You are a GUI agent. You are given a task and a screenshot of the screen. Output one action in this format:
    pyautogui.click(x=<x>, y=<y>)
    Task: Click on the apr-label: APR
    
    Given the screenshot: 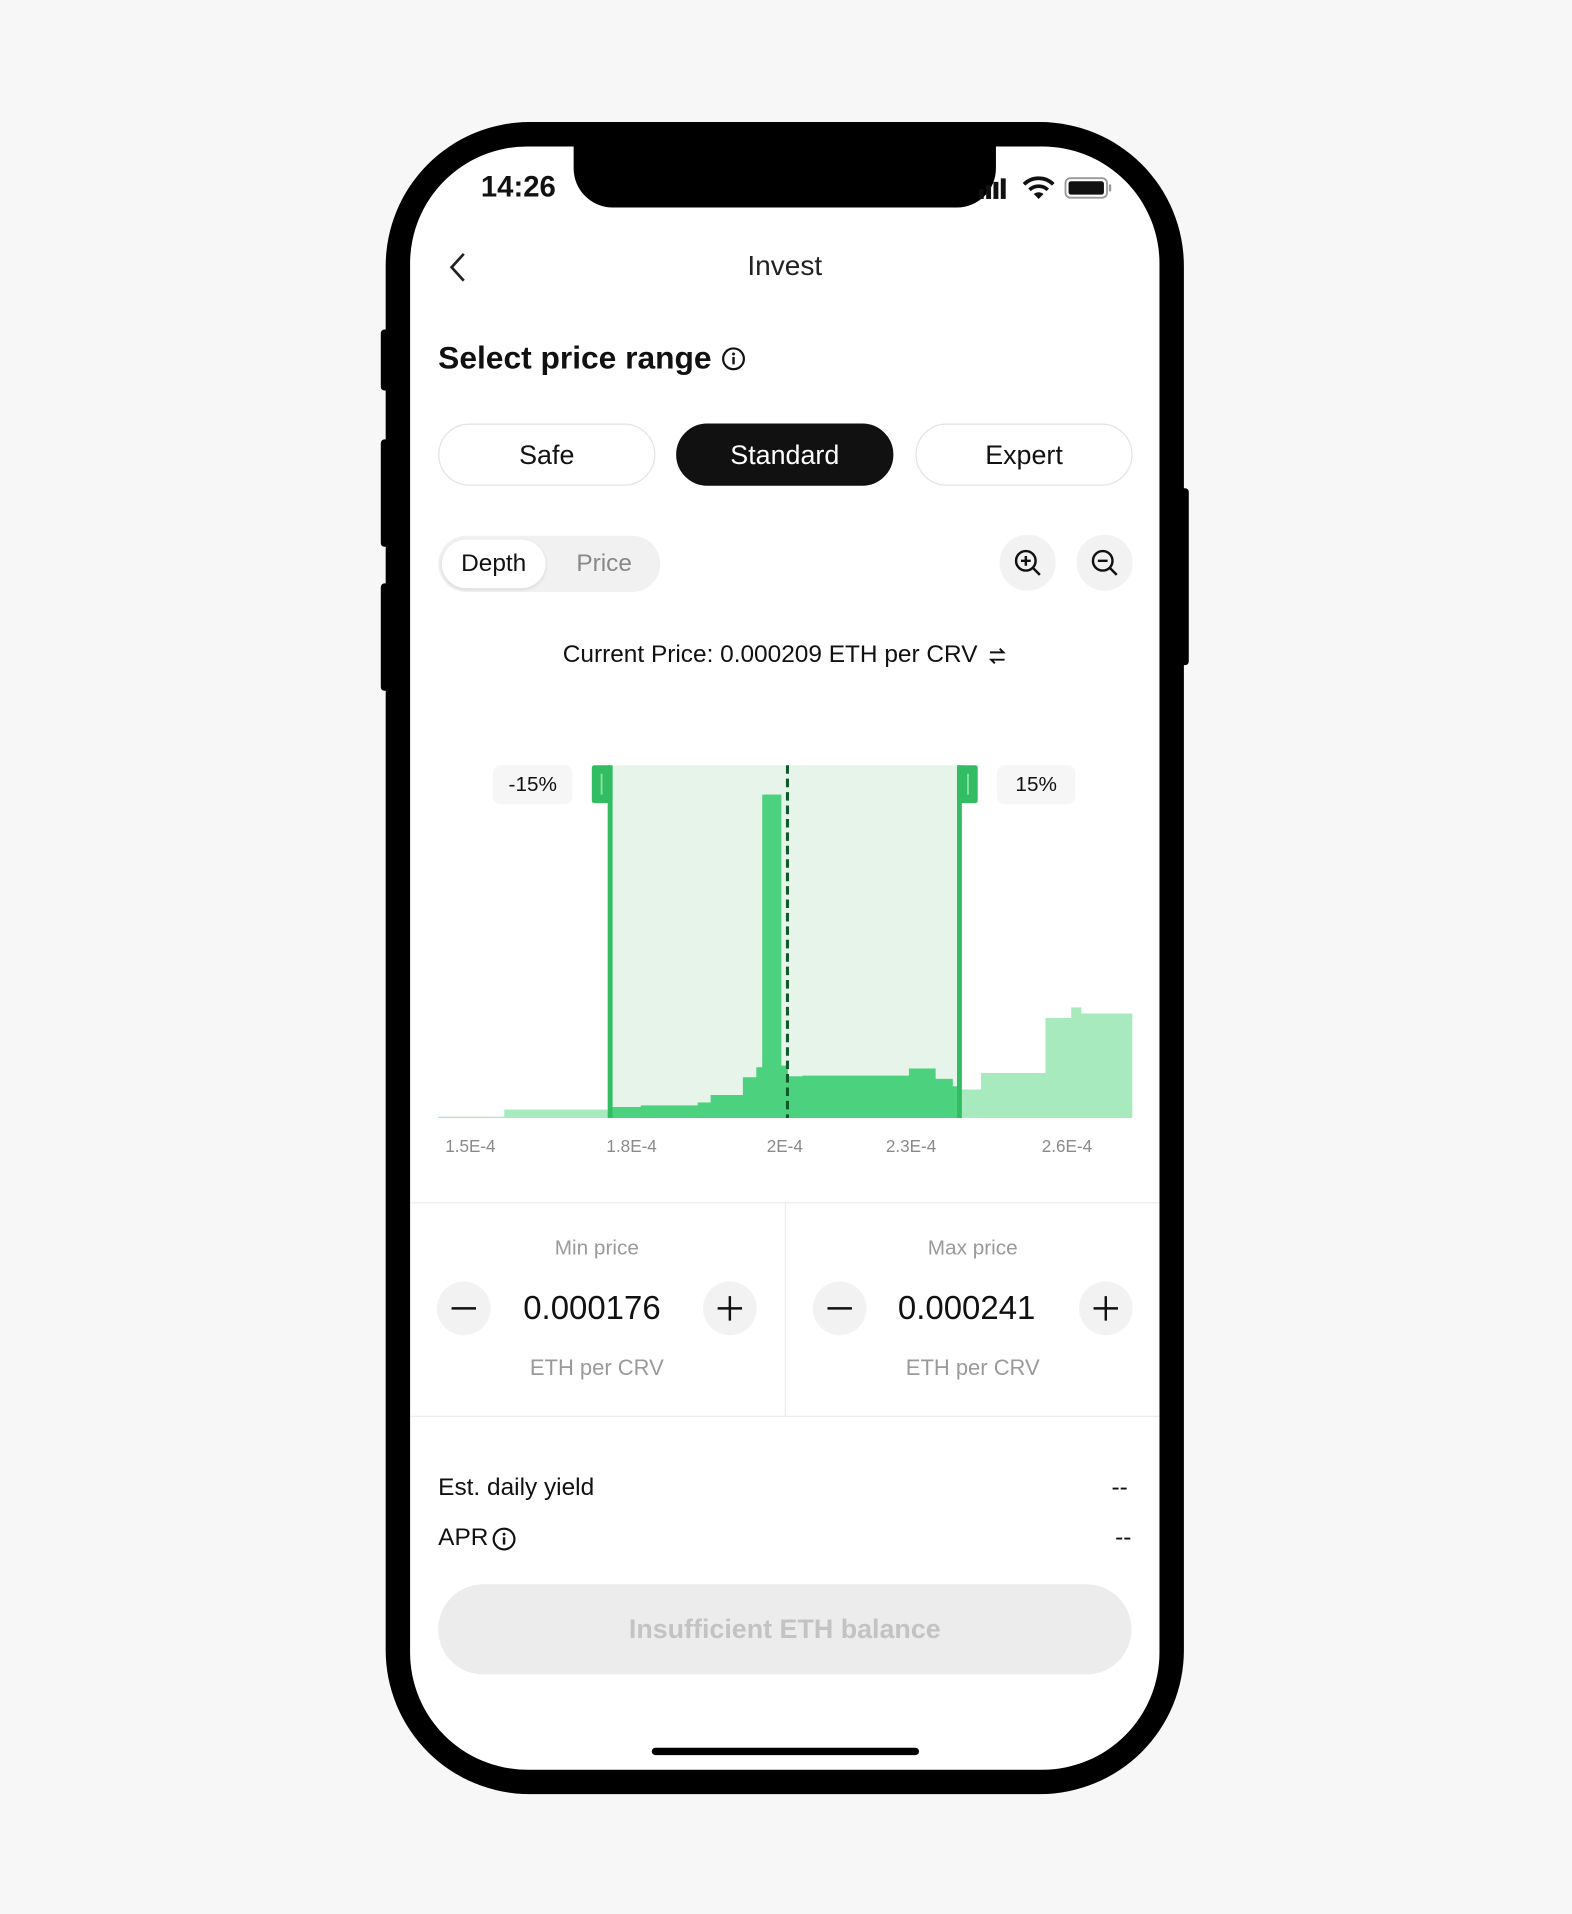 What is the action you would take?
    pyautogui.click(x=463, y=1538)
    